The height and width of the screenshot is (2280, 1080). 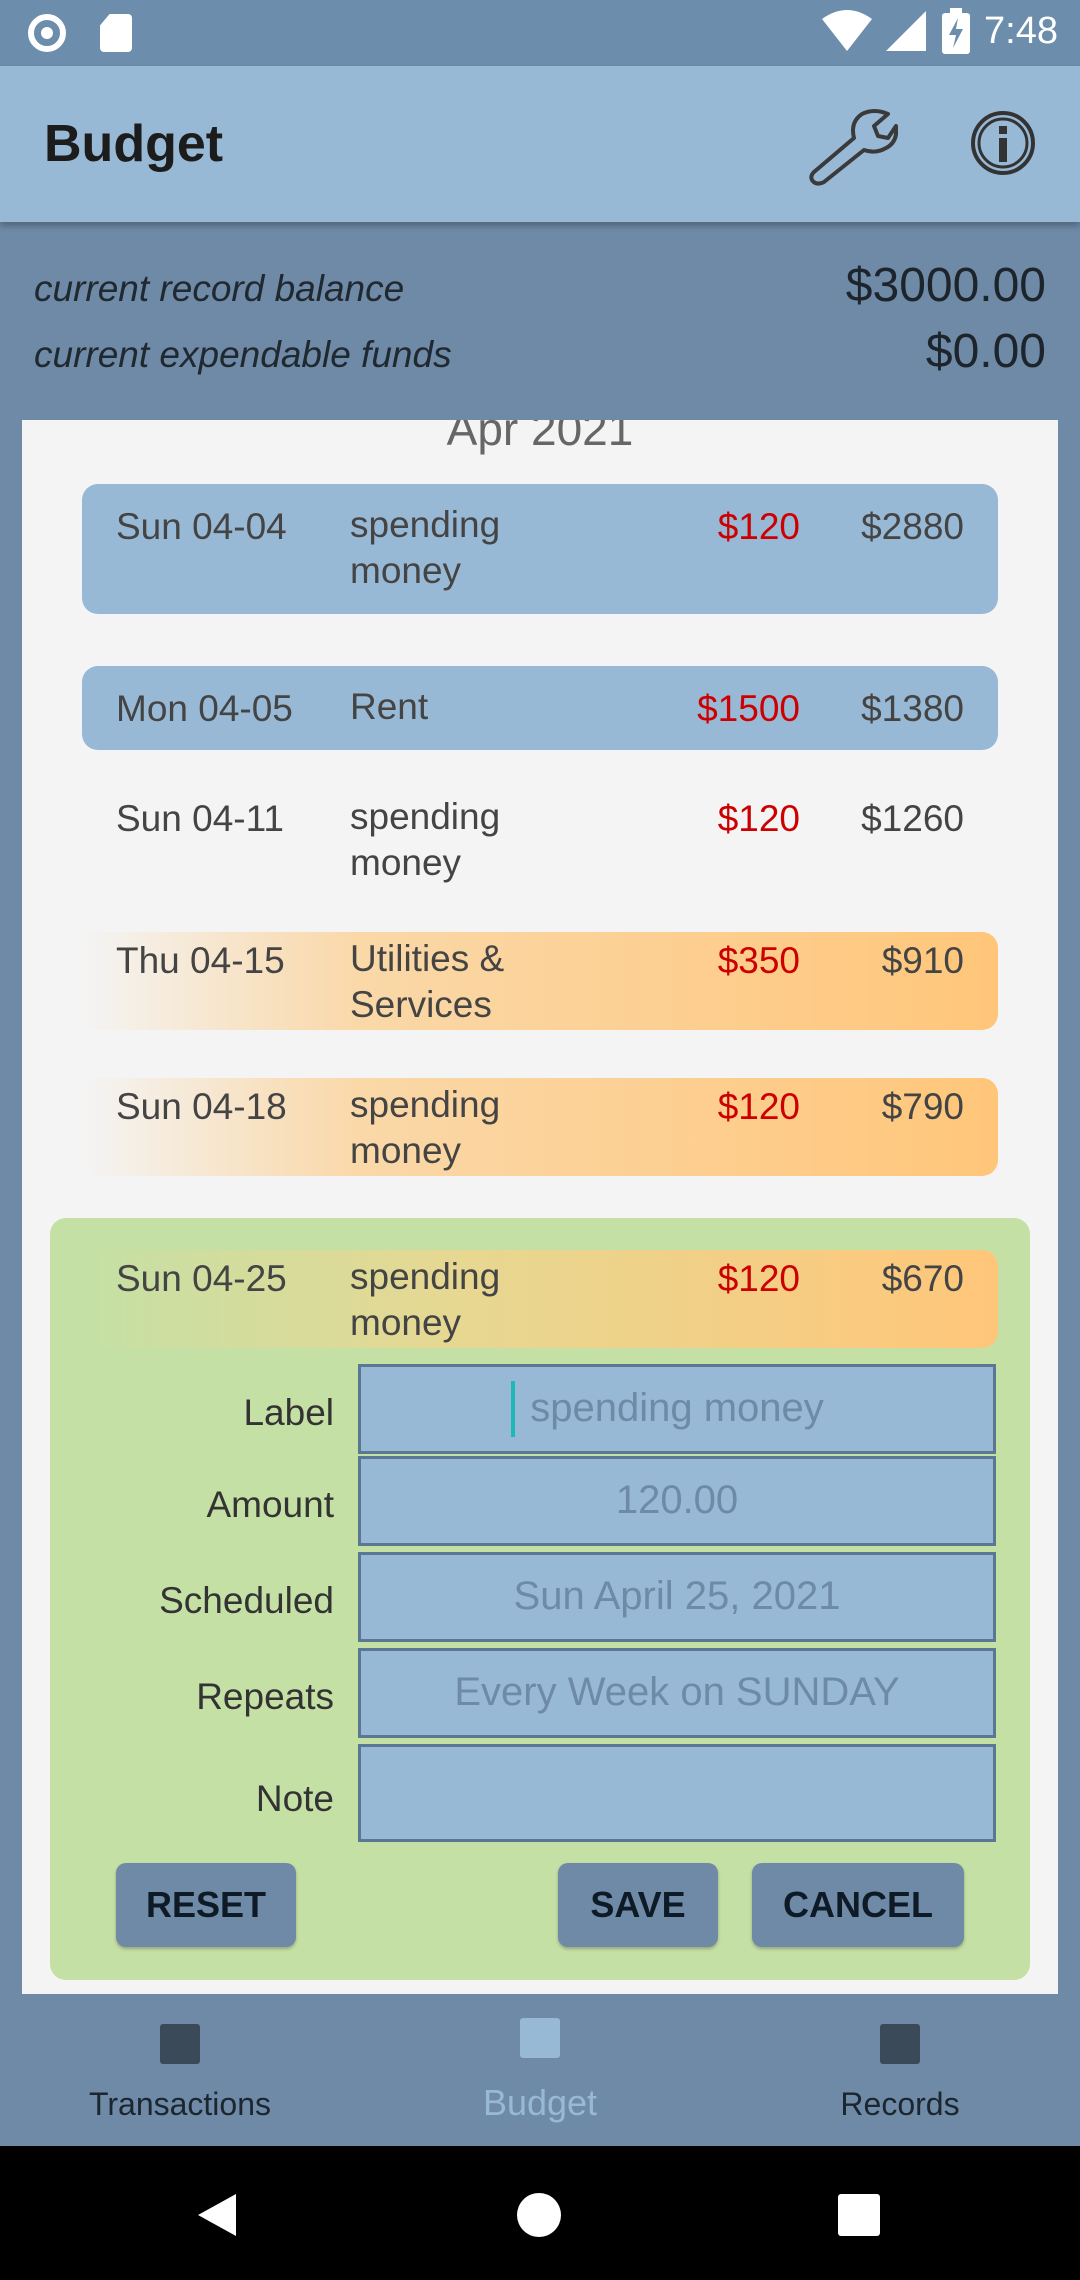 I want to click on item-label: Rent, so click(x=389, y=706).